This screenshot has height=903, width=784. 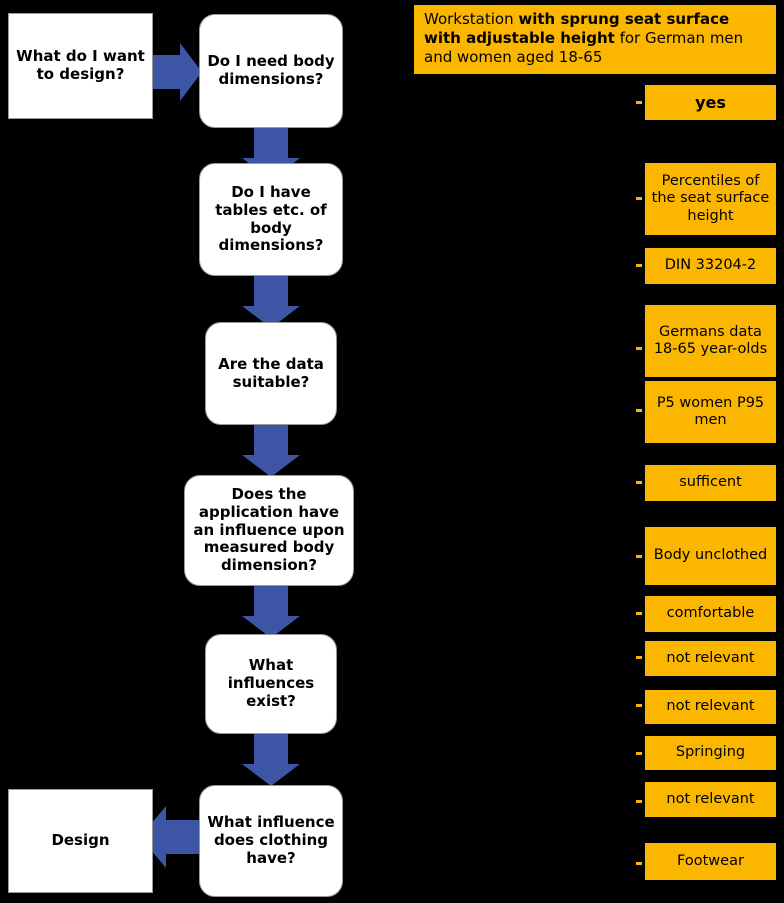 I want to click on answer-box-a1: yes, so click(x=710, y=102).